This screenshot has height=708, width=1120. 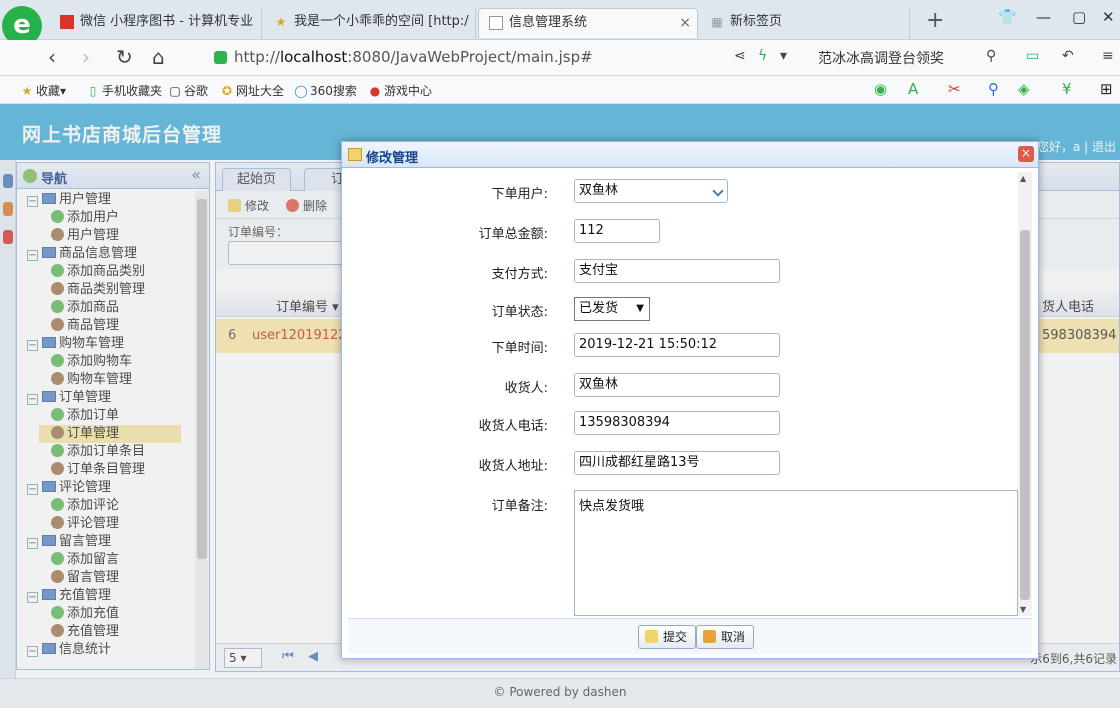 I want to click on dialog-header: 修改管理 ×, so click(x=690, y=155).